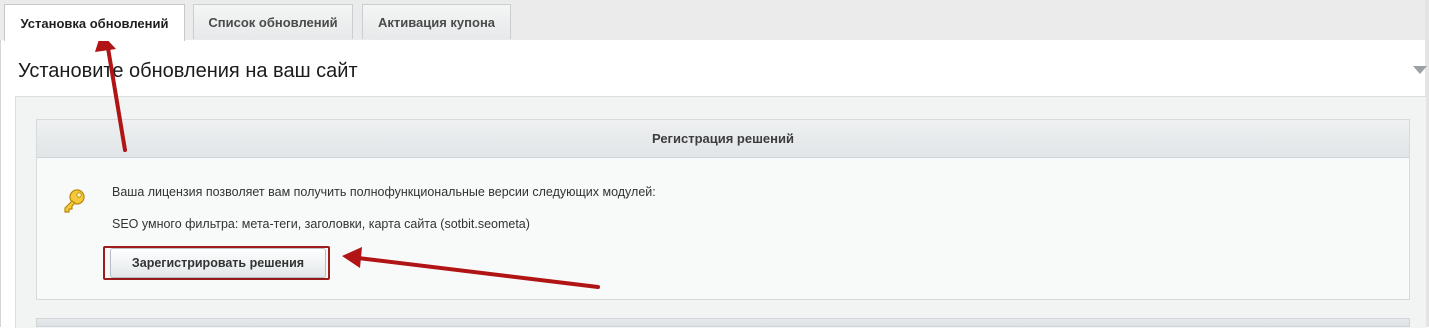 The width and height of the screenshot is (1429, 328). Describe the element at coordinates (436, 21) in the screenshot. I see `tab-coupon-activation: Активация купона` at that location.